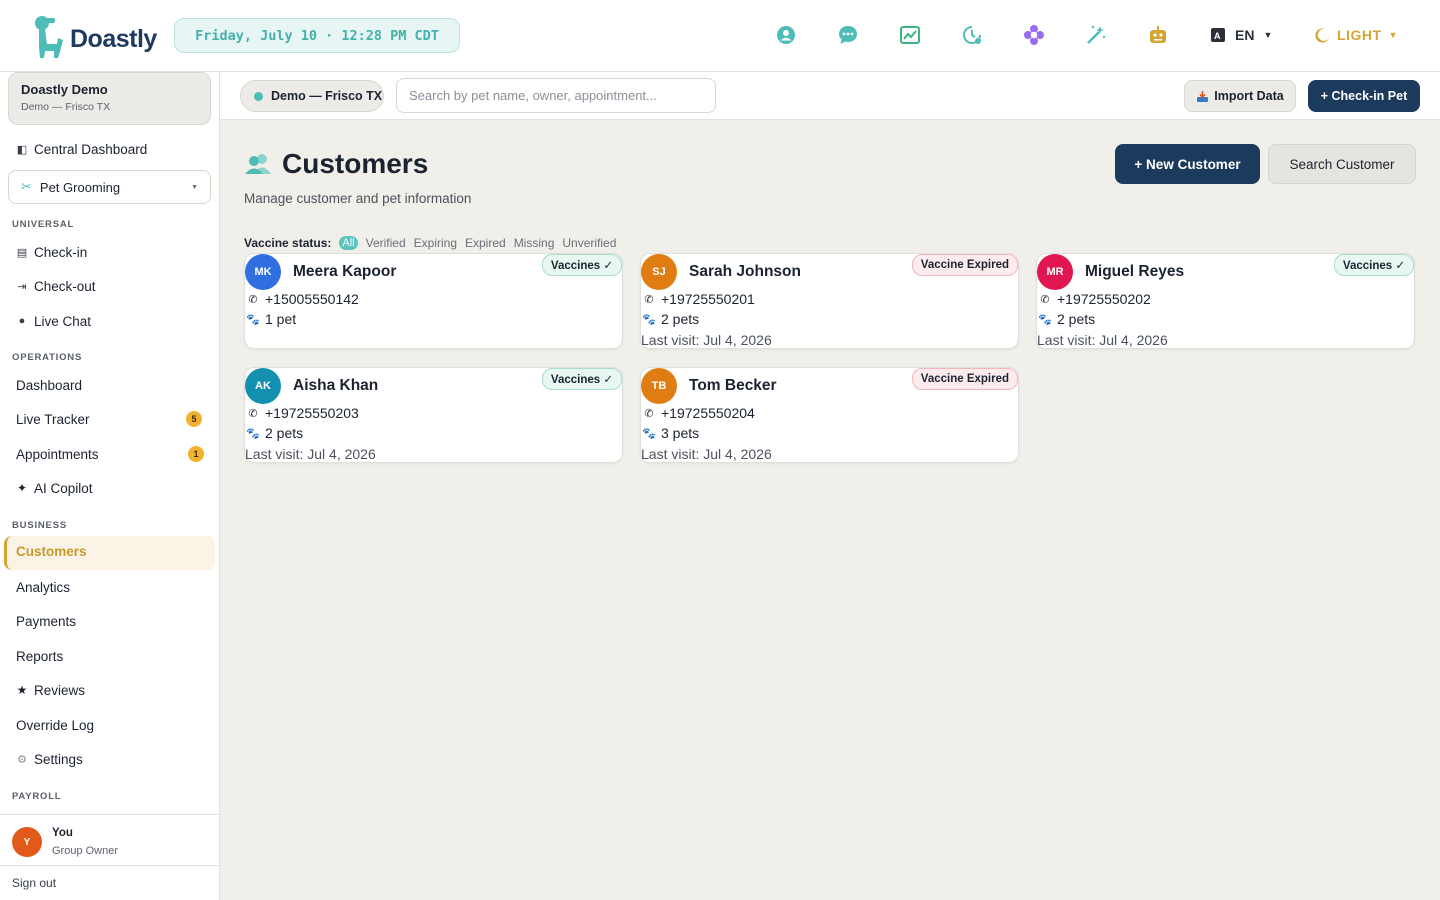  Describe the element at coordinates (659, 386) in the screenshot. I see `avatar: TB` at that location.